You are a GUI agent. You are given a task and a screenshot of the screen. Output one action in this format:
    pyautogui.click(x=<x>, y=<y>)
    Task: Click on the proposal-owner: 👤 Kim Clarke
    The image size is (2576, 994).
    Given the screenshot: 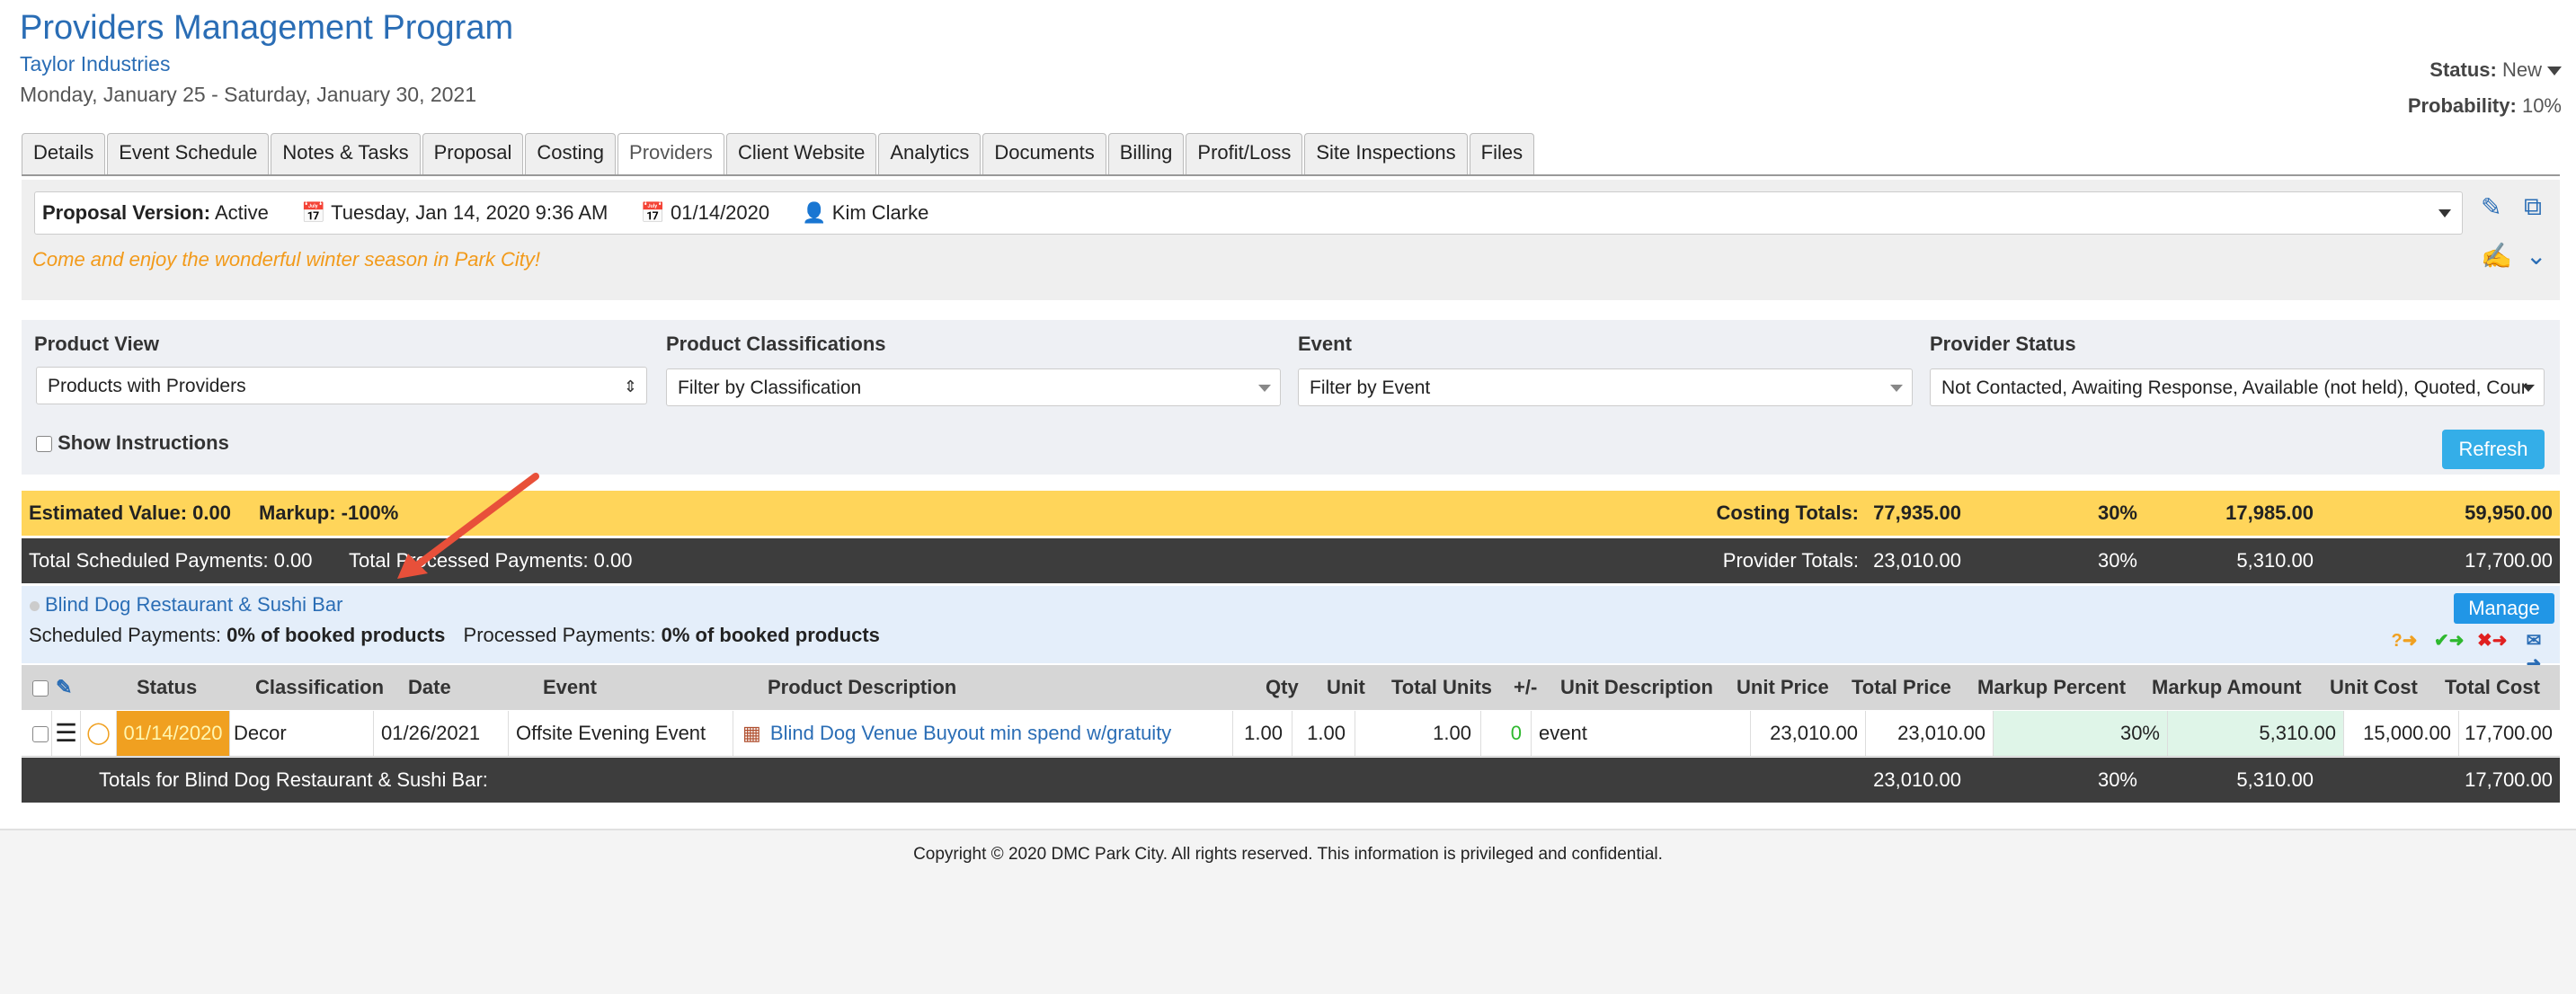 What is the action you would take?
    pyautogui.click(x=865, y=213)
    